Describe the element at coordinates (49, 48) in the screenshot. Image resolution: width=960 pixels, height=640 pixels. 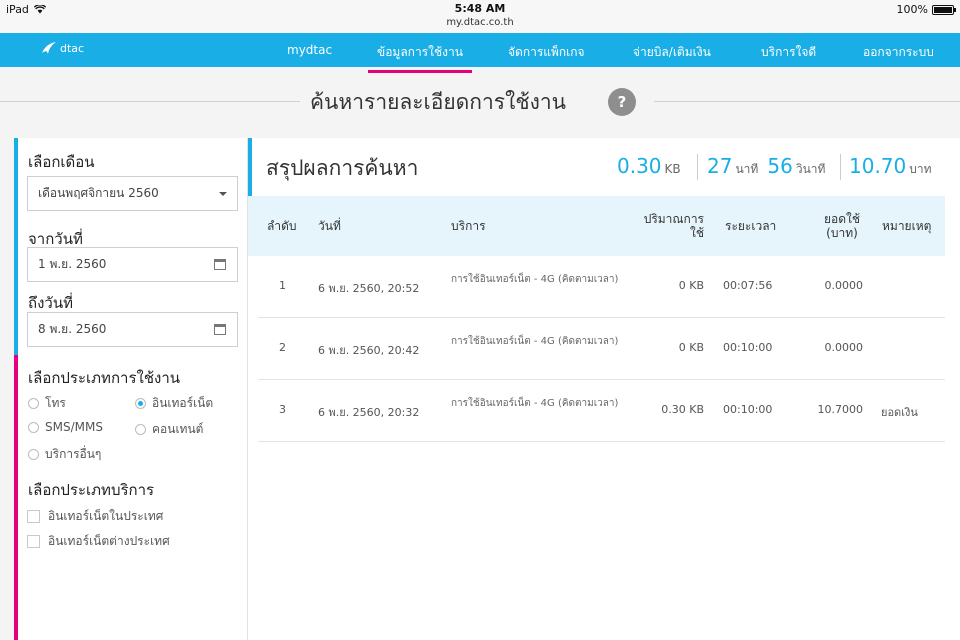
I see `dtac-logo-icon` at that location.